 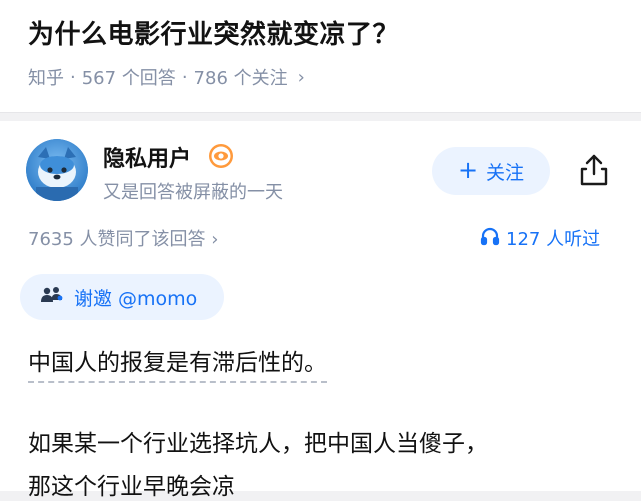 What do you see at coordinates (177, 363) in the screenshot?
I see `answer-paragraph: 中国人的报复是有滞后性的。` at bounding box center [177, 363].